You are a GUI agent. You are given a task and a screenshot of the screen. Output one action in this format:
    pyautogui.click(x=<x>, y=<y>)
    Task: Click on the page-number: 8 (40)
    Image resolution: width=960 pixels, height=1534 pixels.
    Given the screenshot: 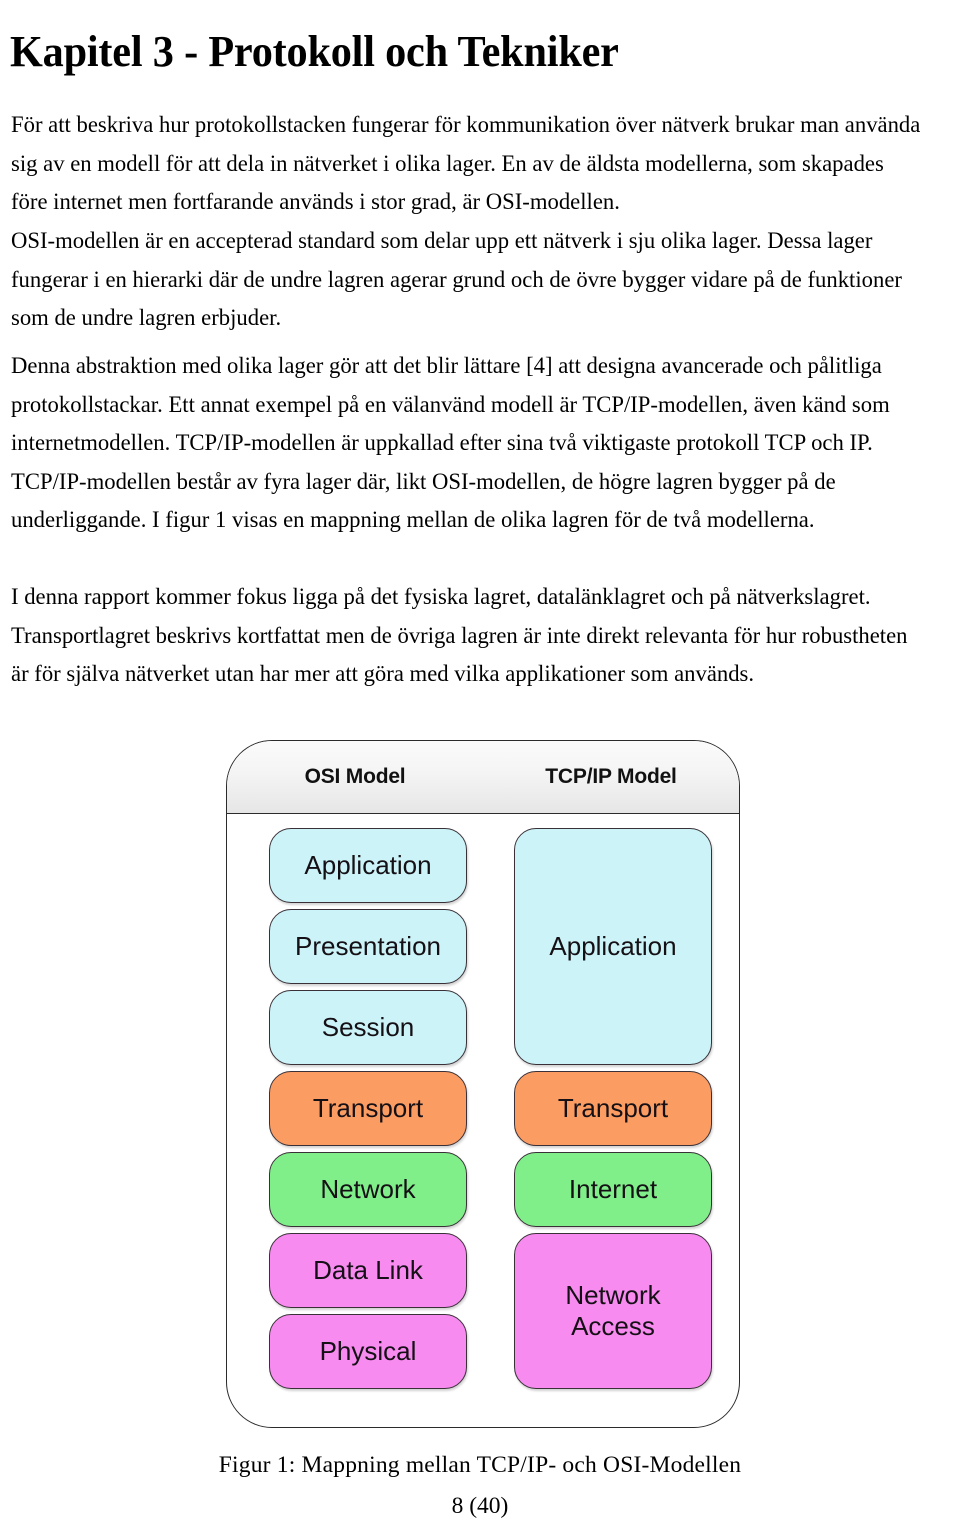 What is the action you would take?
    pyautogui.click(x=480, y=1506)
    